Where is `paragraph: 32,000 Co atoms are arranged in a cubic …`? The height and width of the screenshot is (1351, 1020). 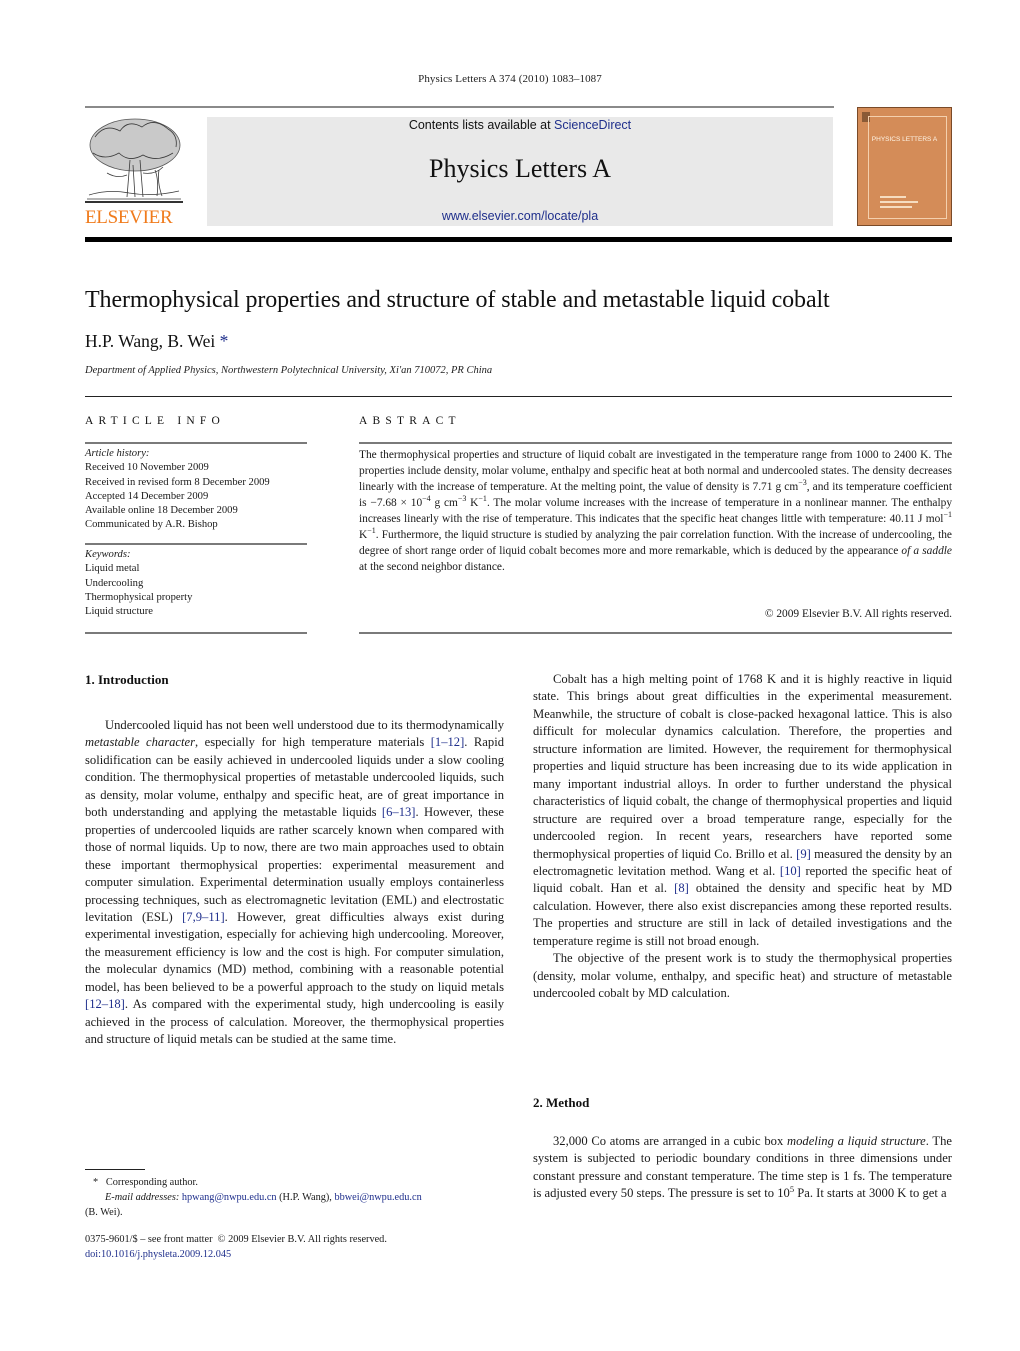
paragraph: 32,000 Co atoms are arranged in a cubic … is located at coordinates (742, 1167).